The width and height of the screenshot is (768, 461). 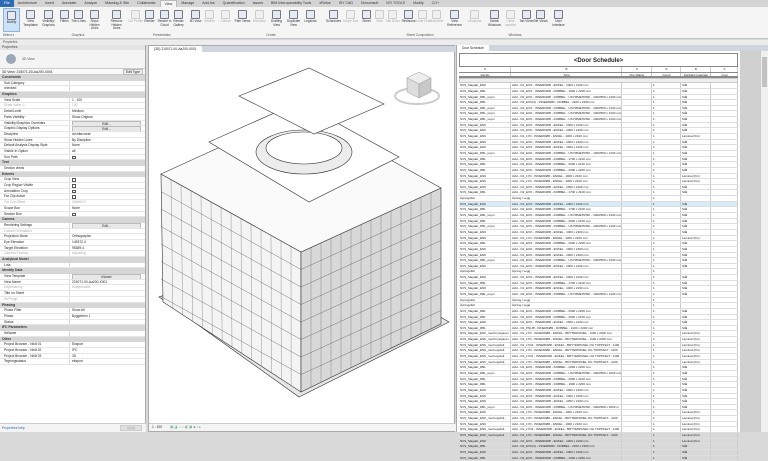 I want to click on tab-door-schedule: Door Schedule, so click(x=473, y=48).